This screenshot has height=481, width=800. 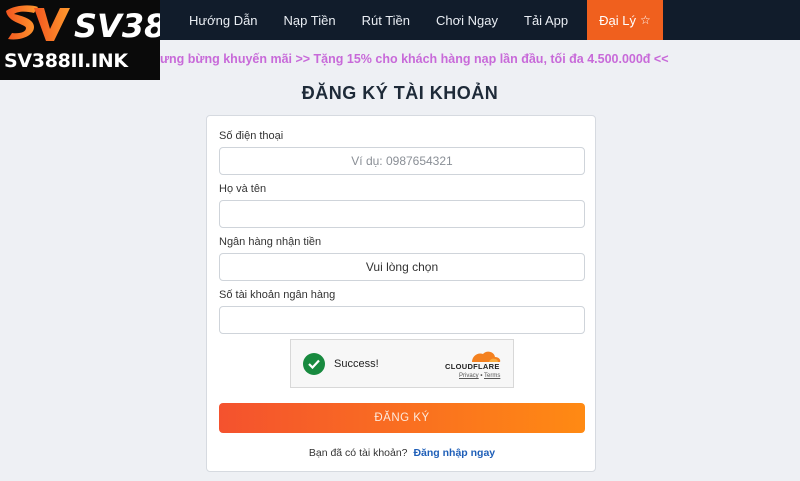 I want to click on bank-label: Ngân hàng nhận tiền, so click(x=270, y=242).